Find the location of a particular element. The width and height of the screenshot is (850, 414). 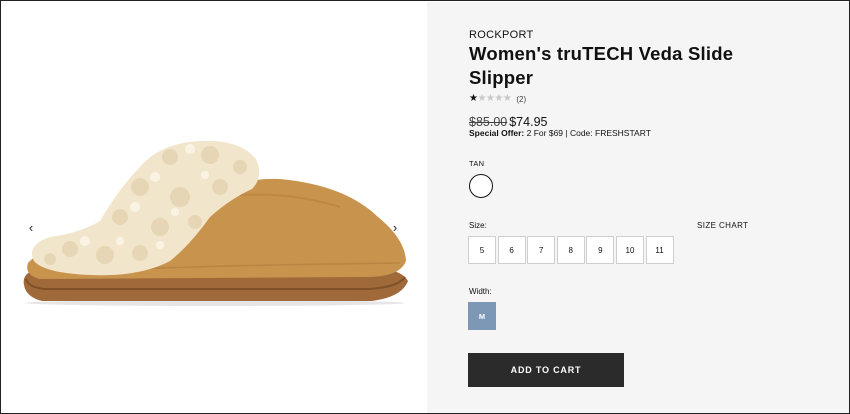

width-option-selected: M is located at coordinates (482, 316).